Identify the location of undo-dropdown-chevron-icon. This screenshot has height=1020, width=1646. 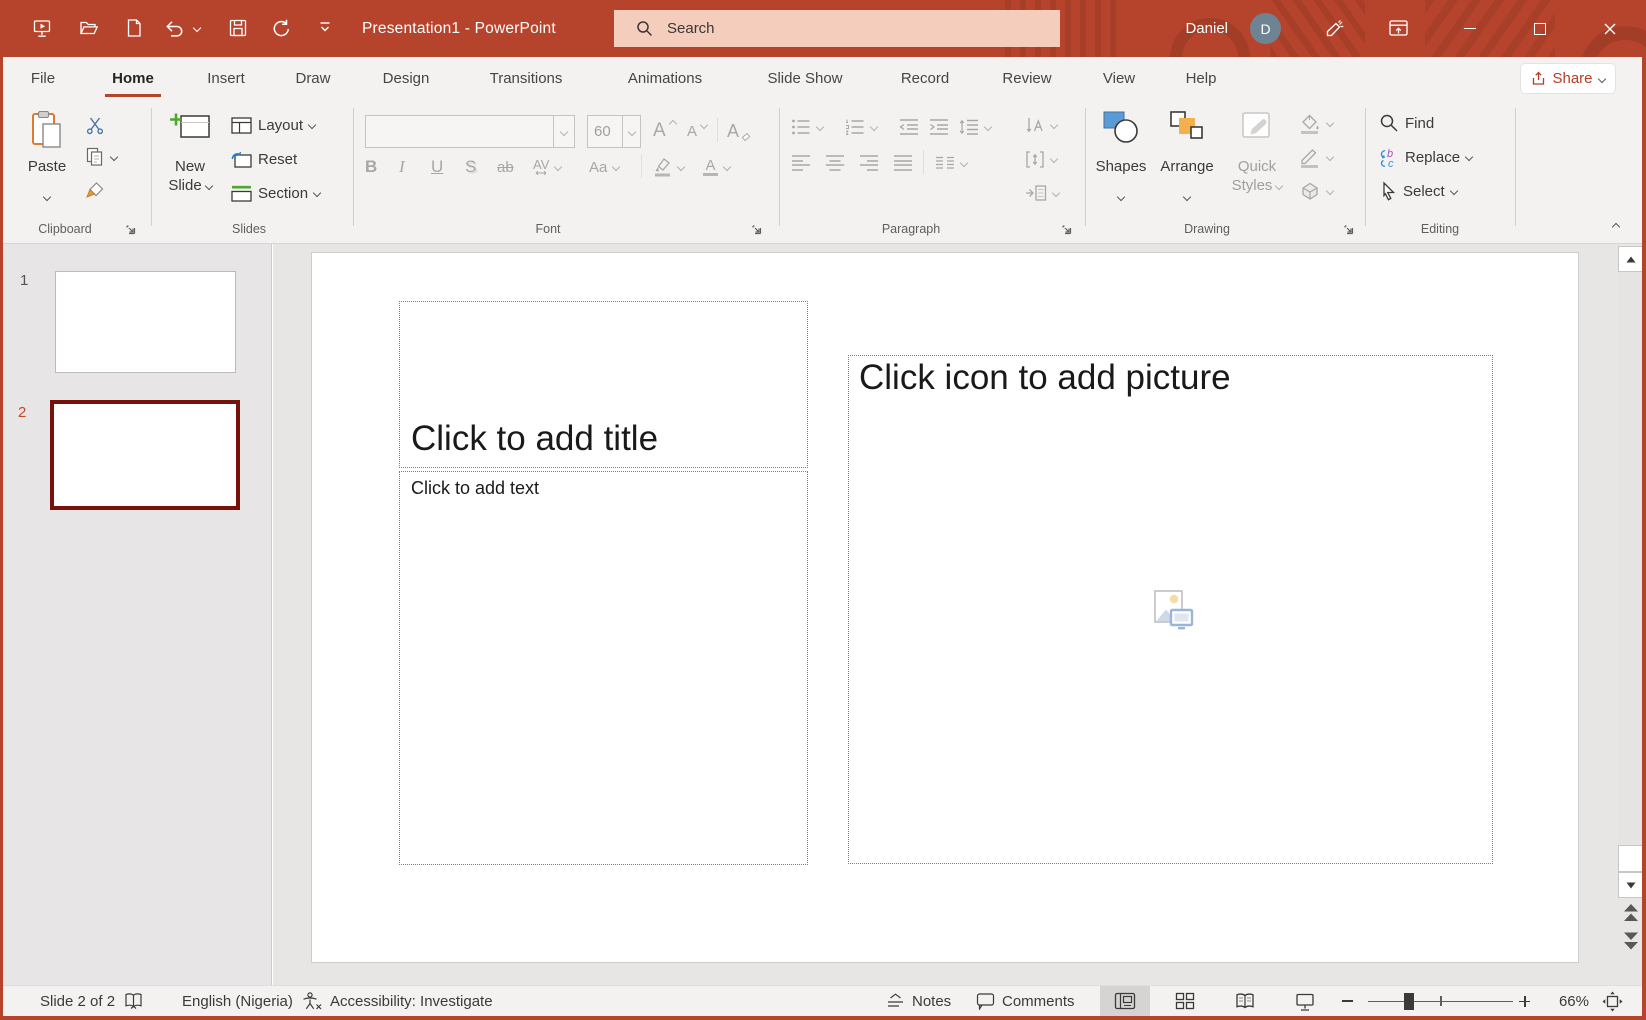
(197, 28).